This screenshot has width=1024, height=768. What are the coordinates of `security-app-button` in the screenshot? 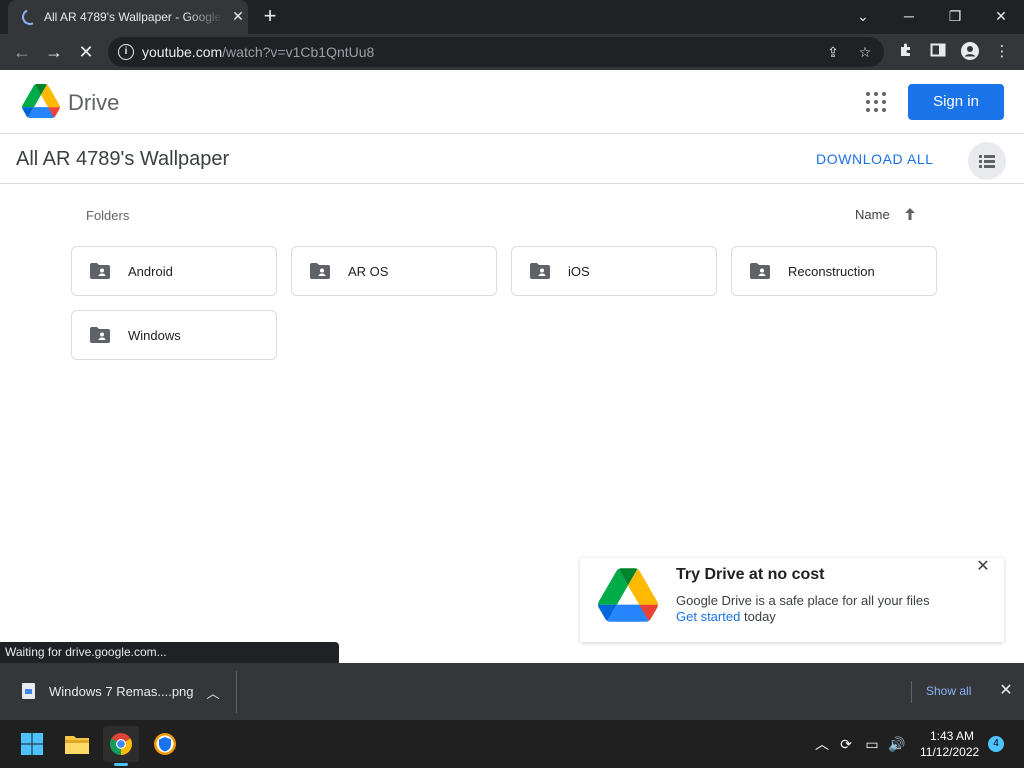 It's located at (165, 744).